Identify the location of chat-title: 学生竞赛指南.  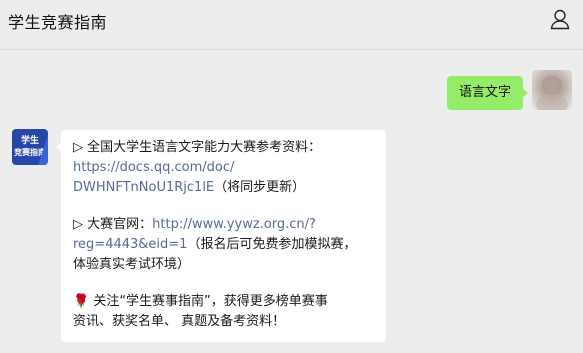
(58, 22).